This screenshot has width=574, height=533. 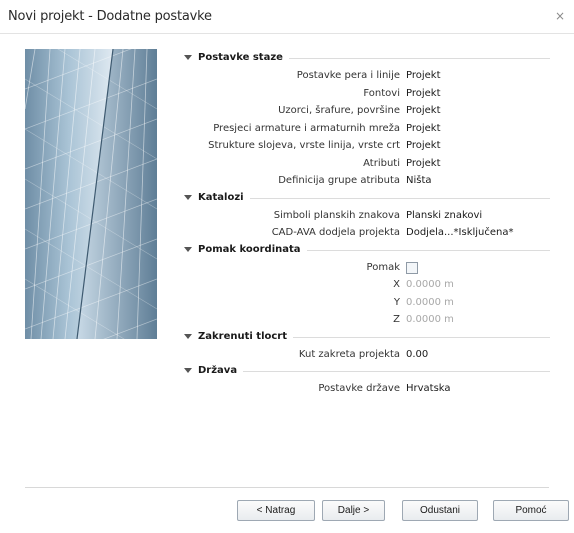 What do you see at coordinates (419, 181) in the screenshot?
I see `property-value: Ništa` at bounding box center [419, 181].